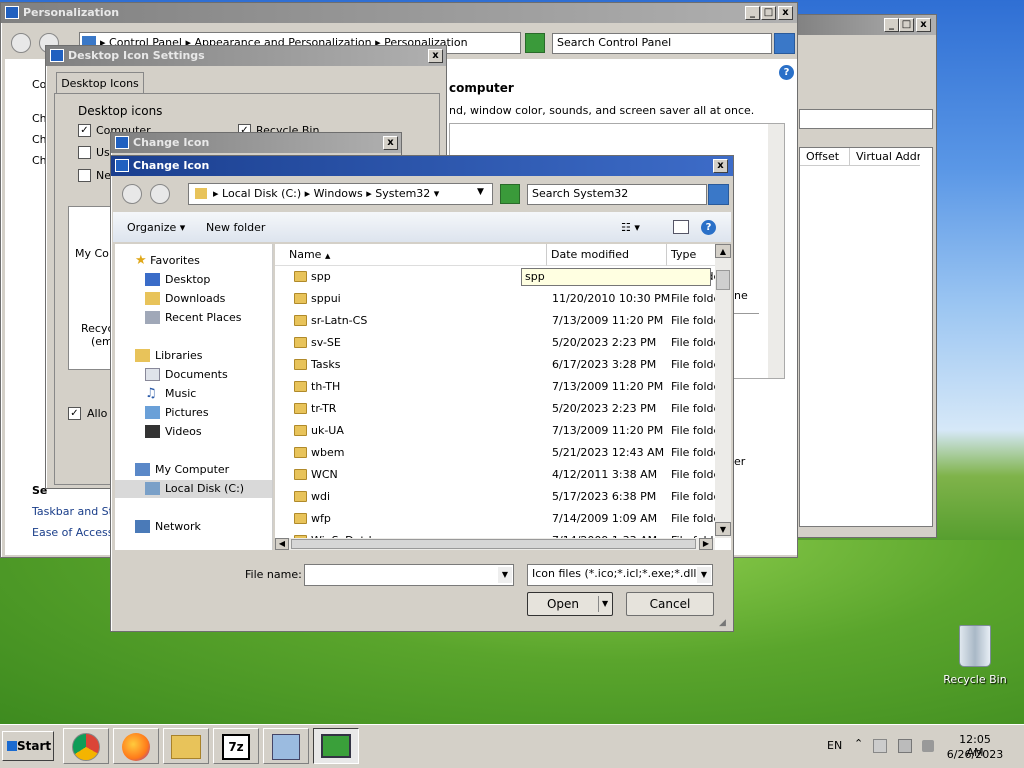  I want to click on taskbar-7zip: 7z, so click(236, 746).